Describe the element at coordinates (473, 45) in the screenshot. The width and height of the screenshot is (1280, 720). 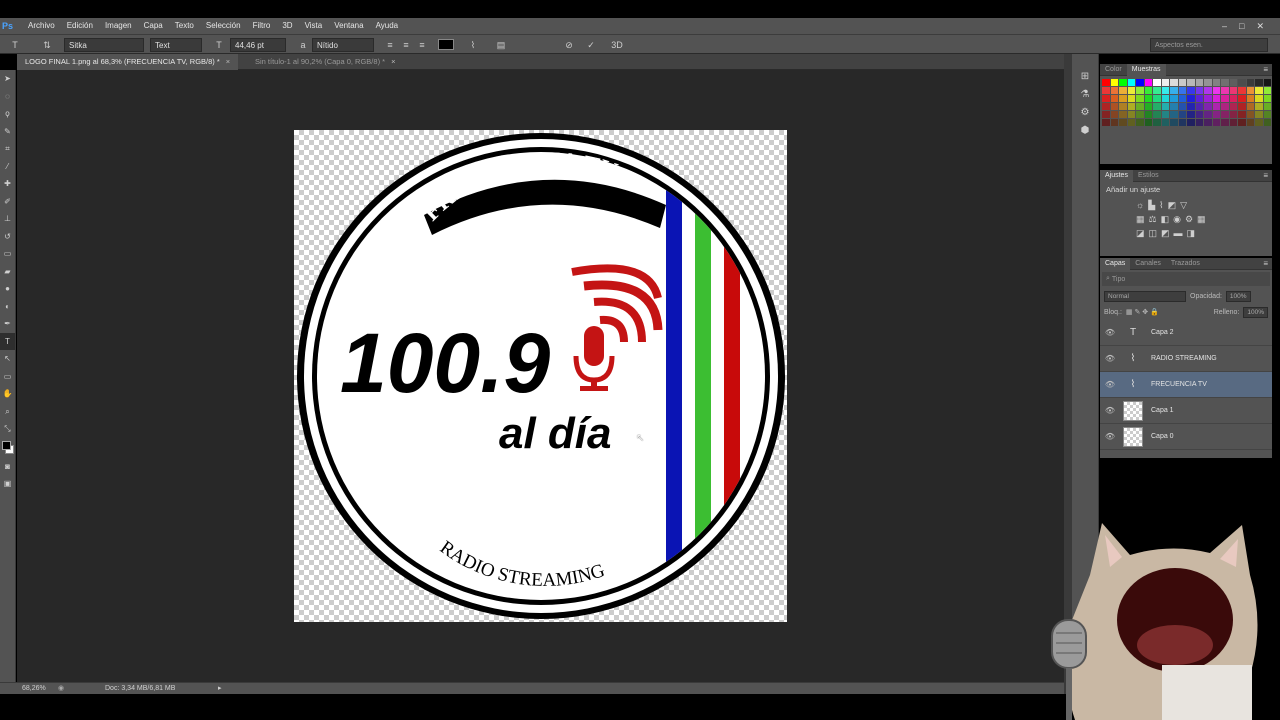
I see `warp-text-icon: ⌇` at that location.